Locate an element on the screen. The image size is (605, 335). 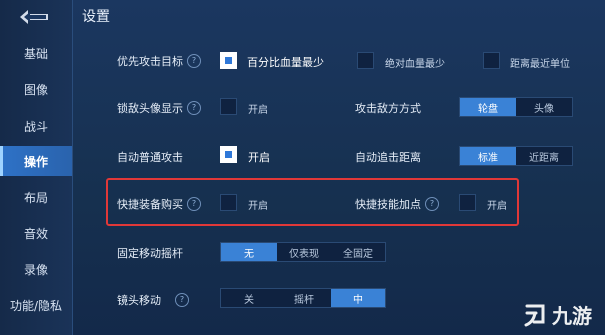
back-button is located at coordinates (34, 17).